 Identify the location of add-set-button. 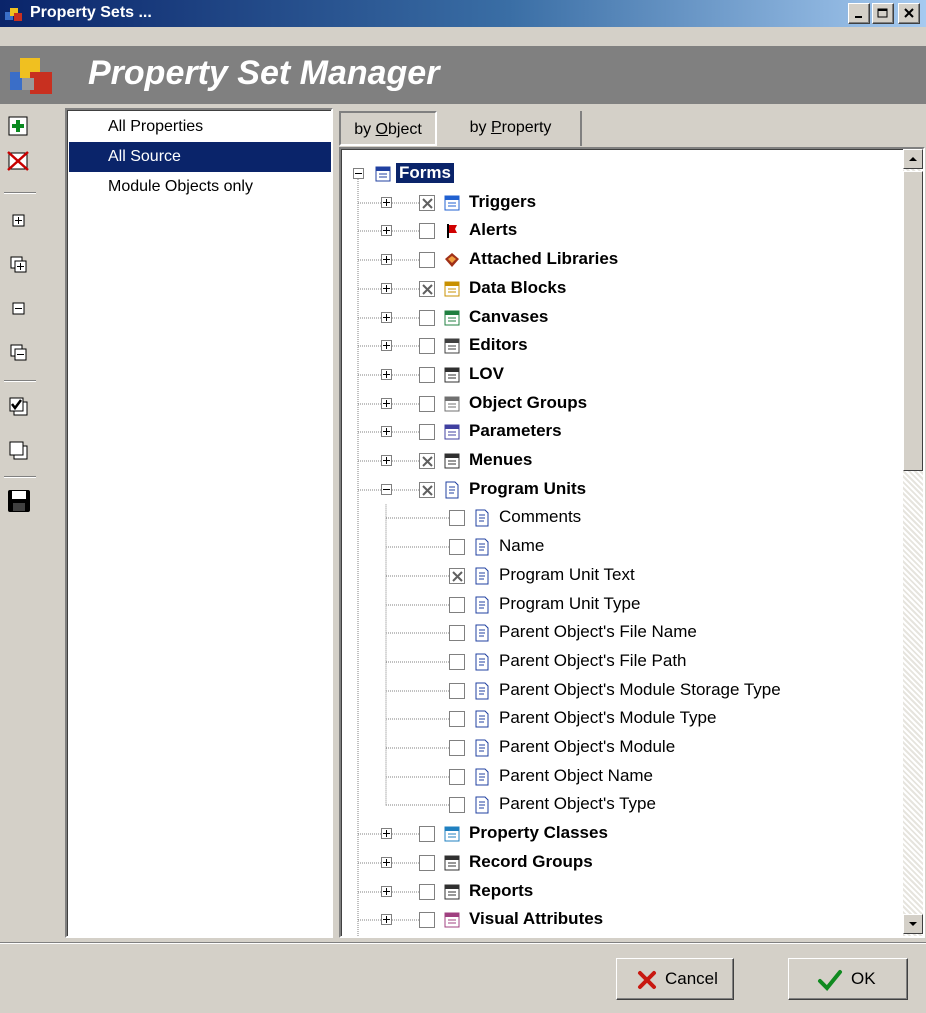
(19, 127).